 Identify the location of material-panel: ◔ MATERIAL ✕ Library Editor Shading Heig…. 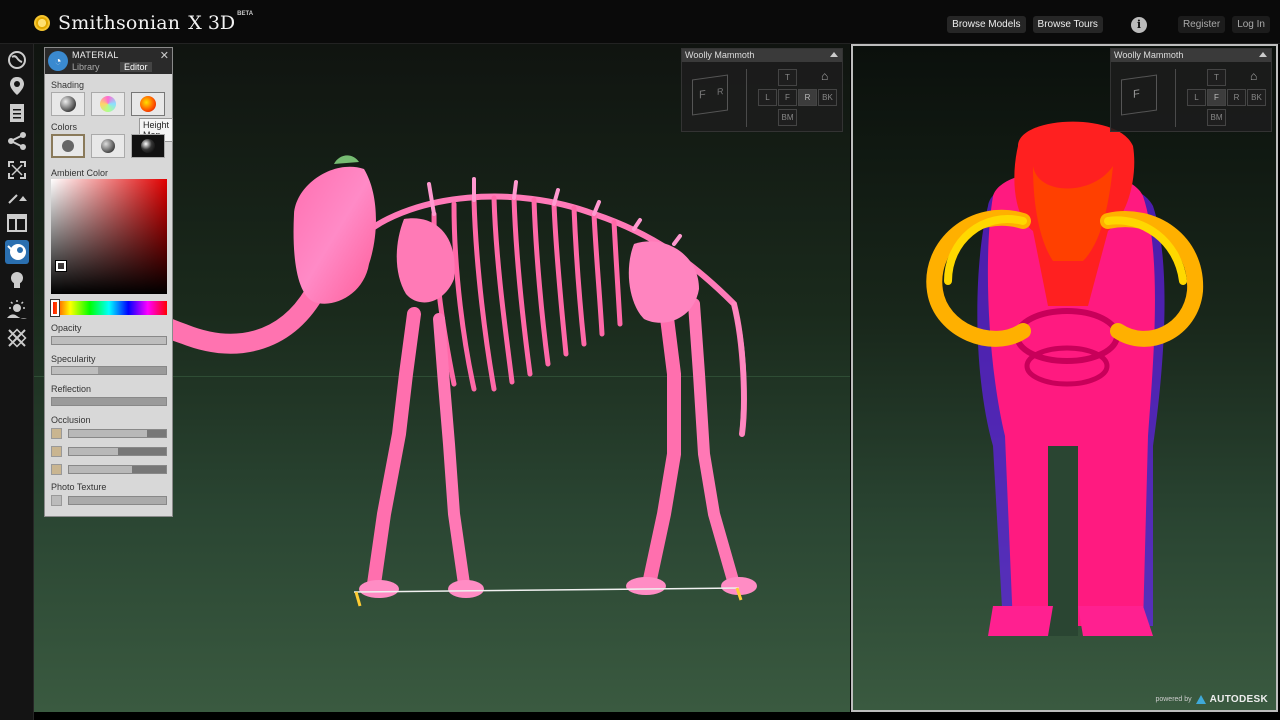
(109, 282).